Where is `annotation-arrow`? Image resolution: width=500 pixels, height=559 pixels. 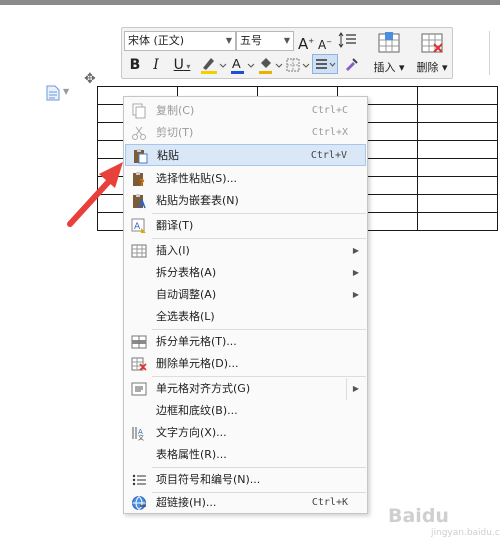 annotation-arrow is located at coordinates (95, 194).